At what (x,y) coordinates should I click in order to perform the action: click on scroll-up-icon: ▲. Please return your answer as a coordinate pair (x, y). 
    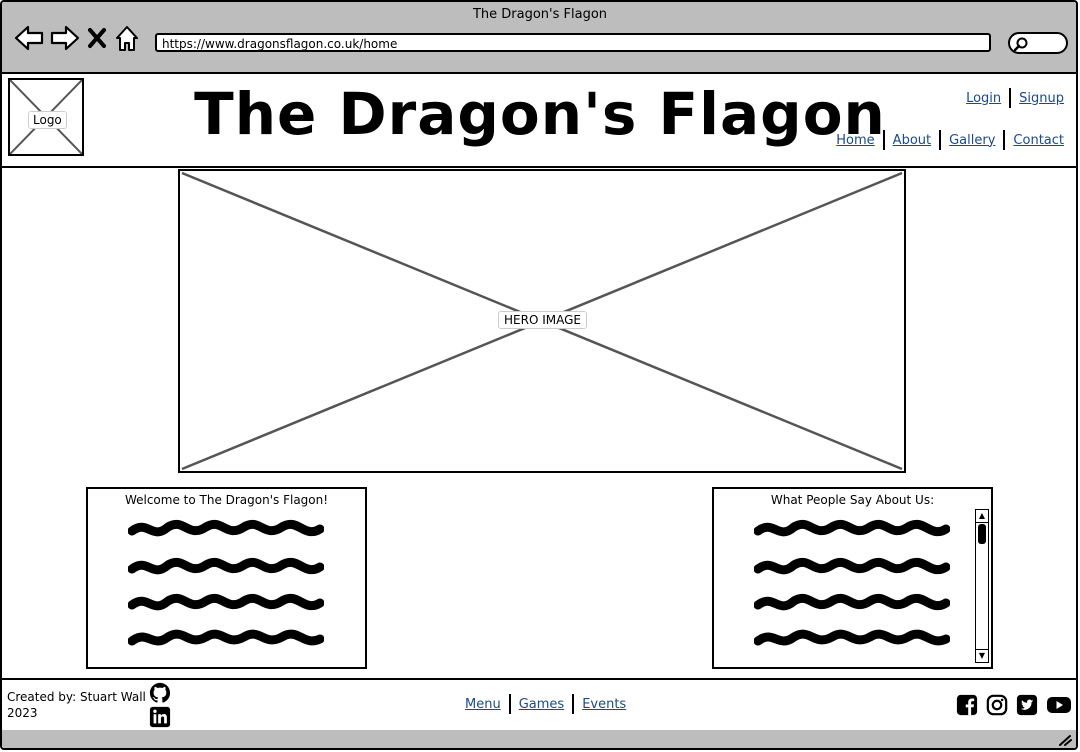
    Looking at the image, I should click on (982, 516).